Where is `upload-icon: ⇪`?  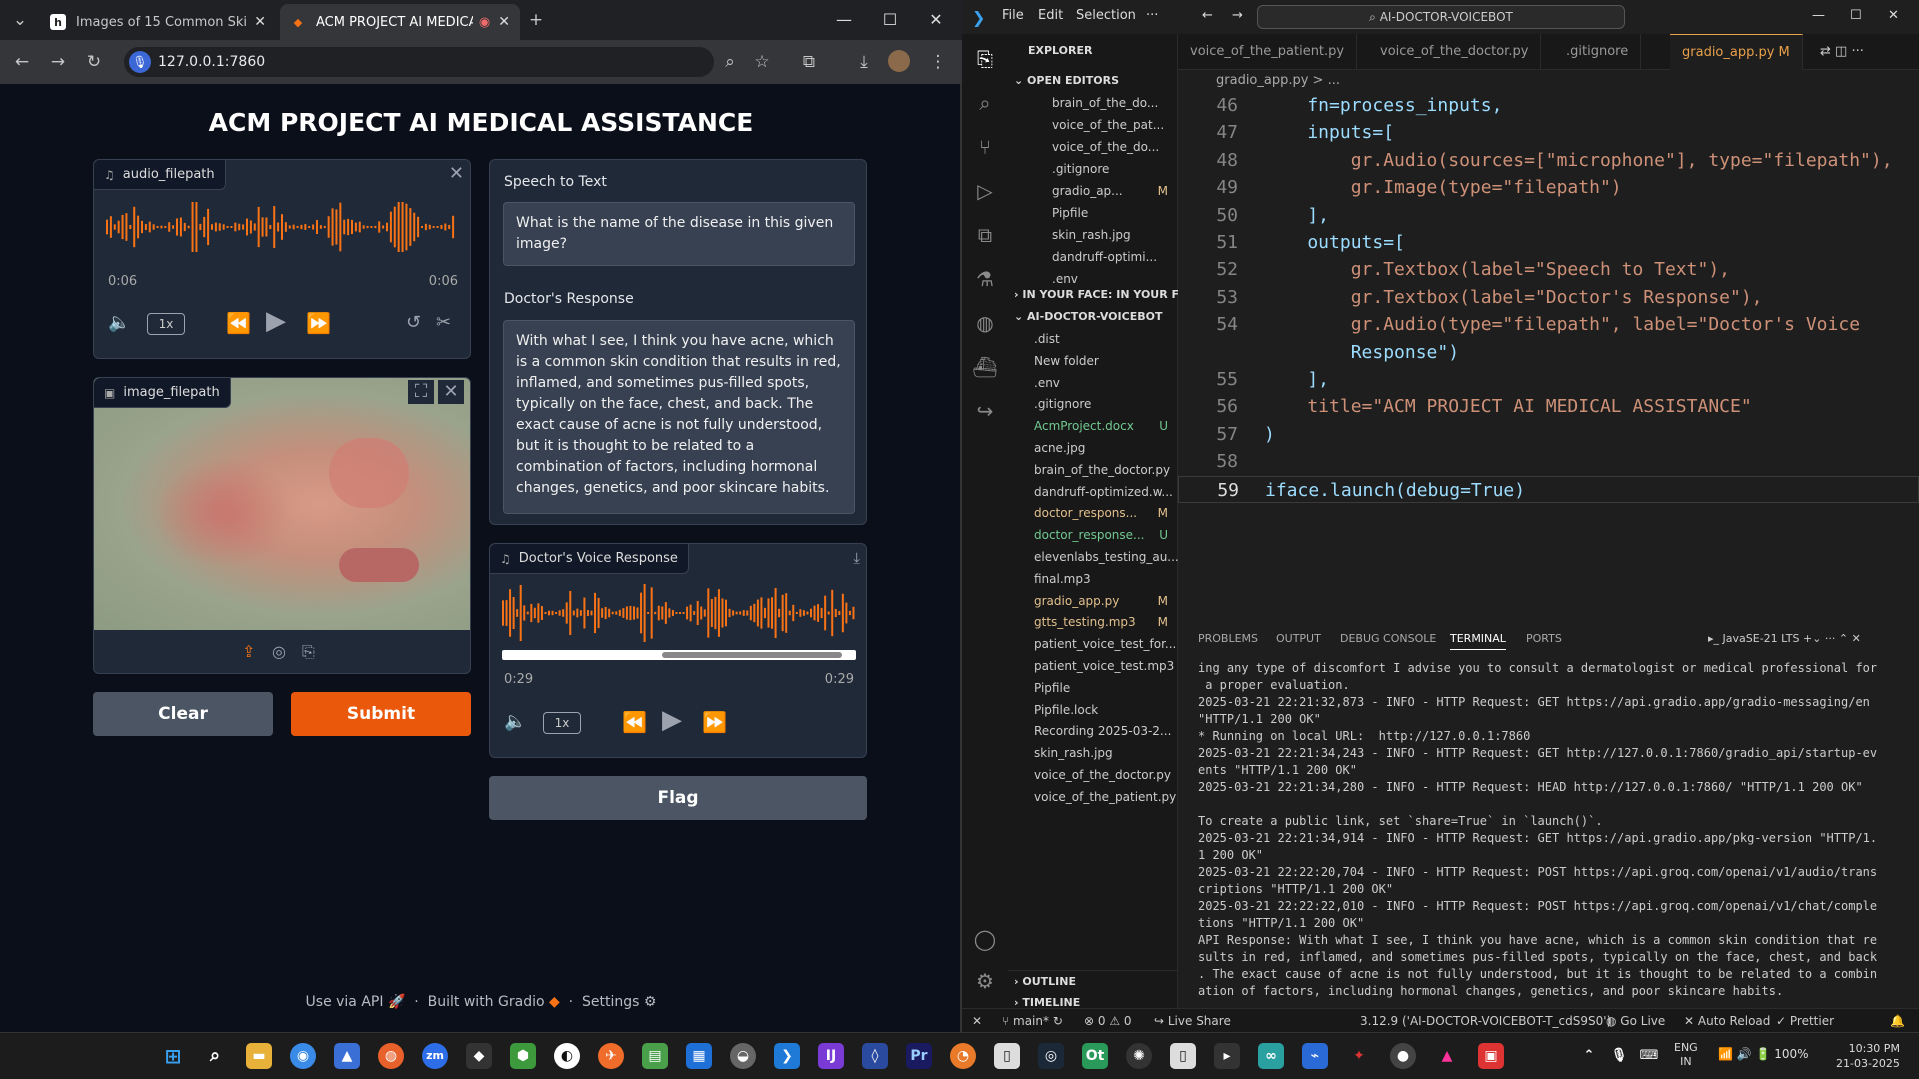 upload-icon: ⇪ is located at coordinates (248, 652).